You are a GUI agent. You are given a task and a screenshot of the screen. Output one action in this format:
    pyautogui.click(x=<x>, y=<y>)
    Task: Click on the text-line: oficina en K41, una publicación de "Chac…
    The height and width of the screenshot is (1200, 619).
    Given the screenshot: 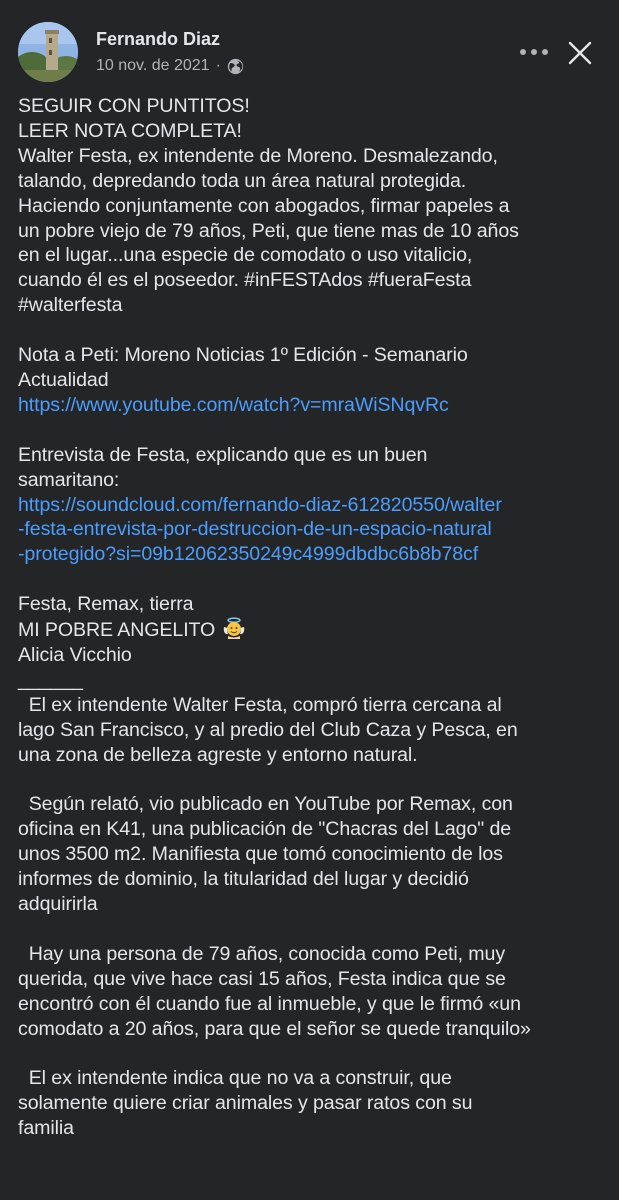 What is the action you would take?
    pyautogui.click(x=265, y=829)
    